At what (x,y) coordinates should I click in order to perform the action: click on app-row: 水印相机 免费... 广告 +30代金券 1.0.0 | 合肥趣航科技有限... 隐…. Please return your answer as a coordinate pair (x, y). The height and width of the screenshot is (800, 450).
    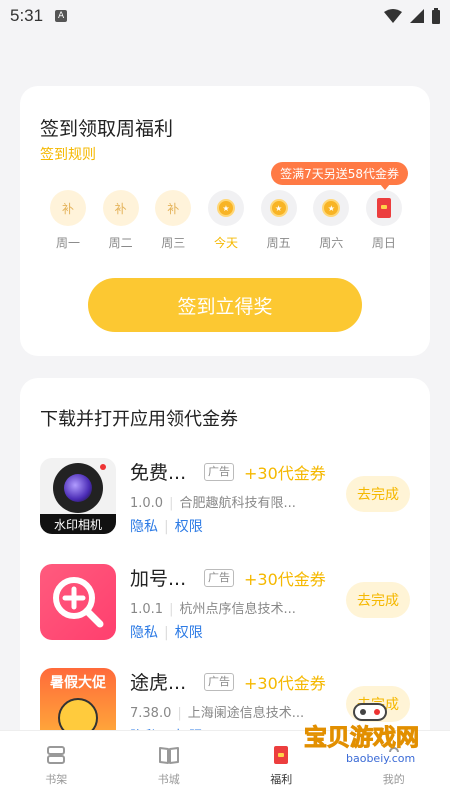
    Looking at the image, I should click on (225, 498).